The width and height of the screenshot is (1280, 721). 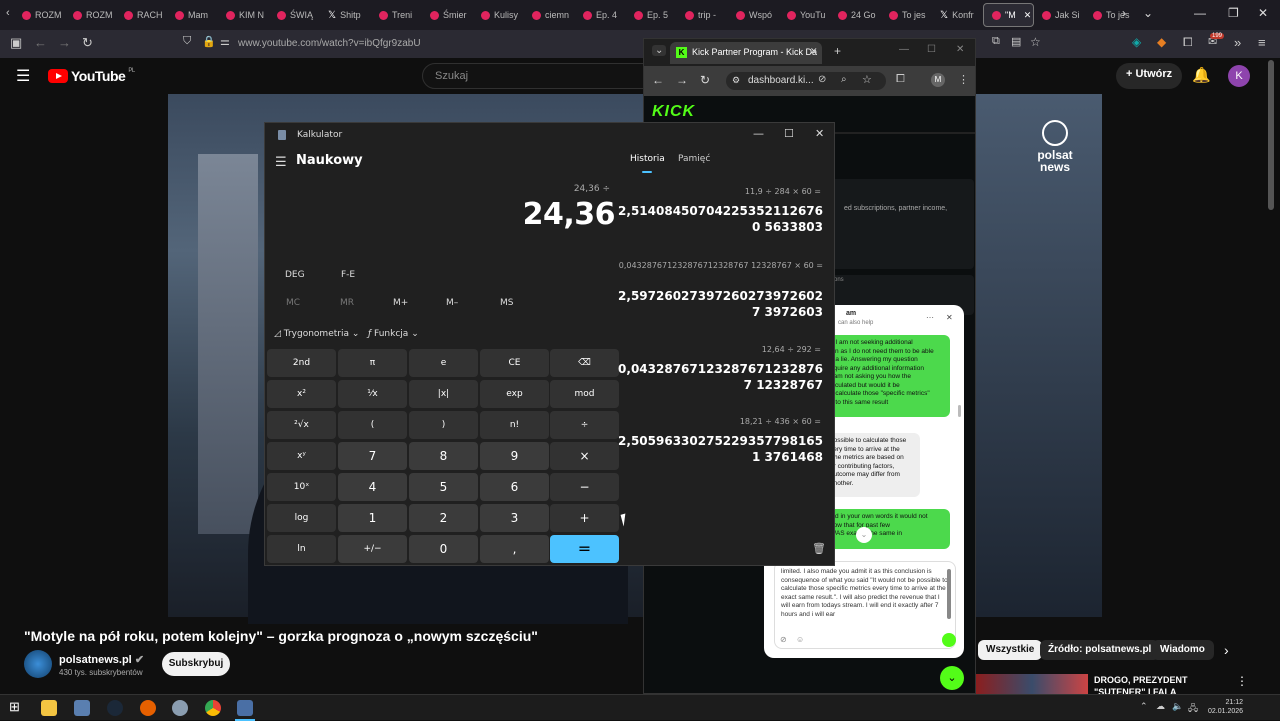 What do you see at coordinates (329, 43) in the screenshot?
I see `address-bar: www.youtube.com/watch?v=ibQfgr9zabU` at bounding box center [329, 43].